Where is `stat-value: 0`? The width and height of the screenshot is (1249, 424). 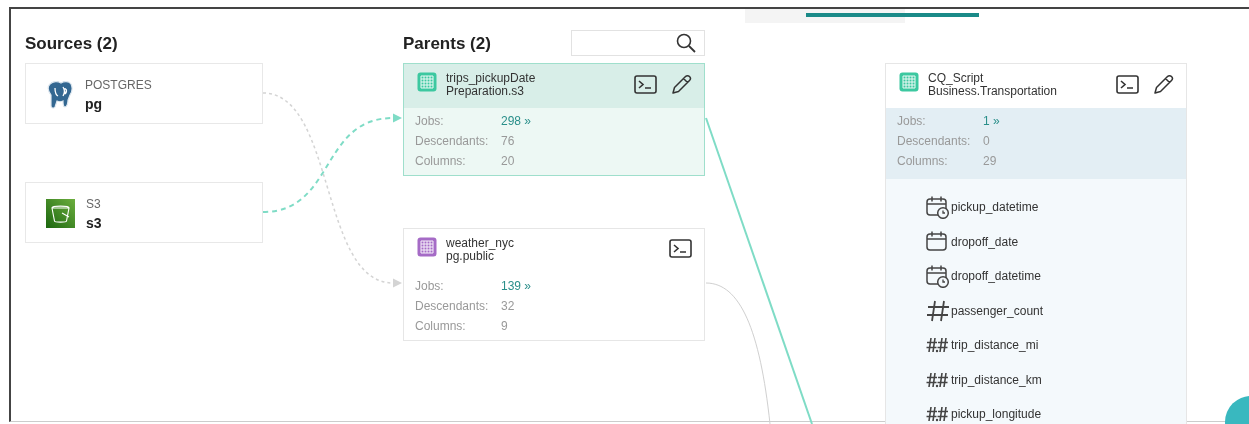
stat-value: 0 is located at coordinates (986, 141).